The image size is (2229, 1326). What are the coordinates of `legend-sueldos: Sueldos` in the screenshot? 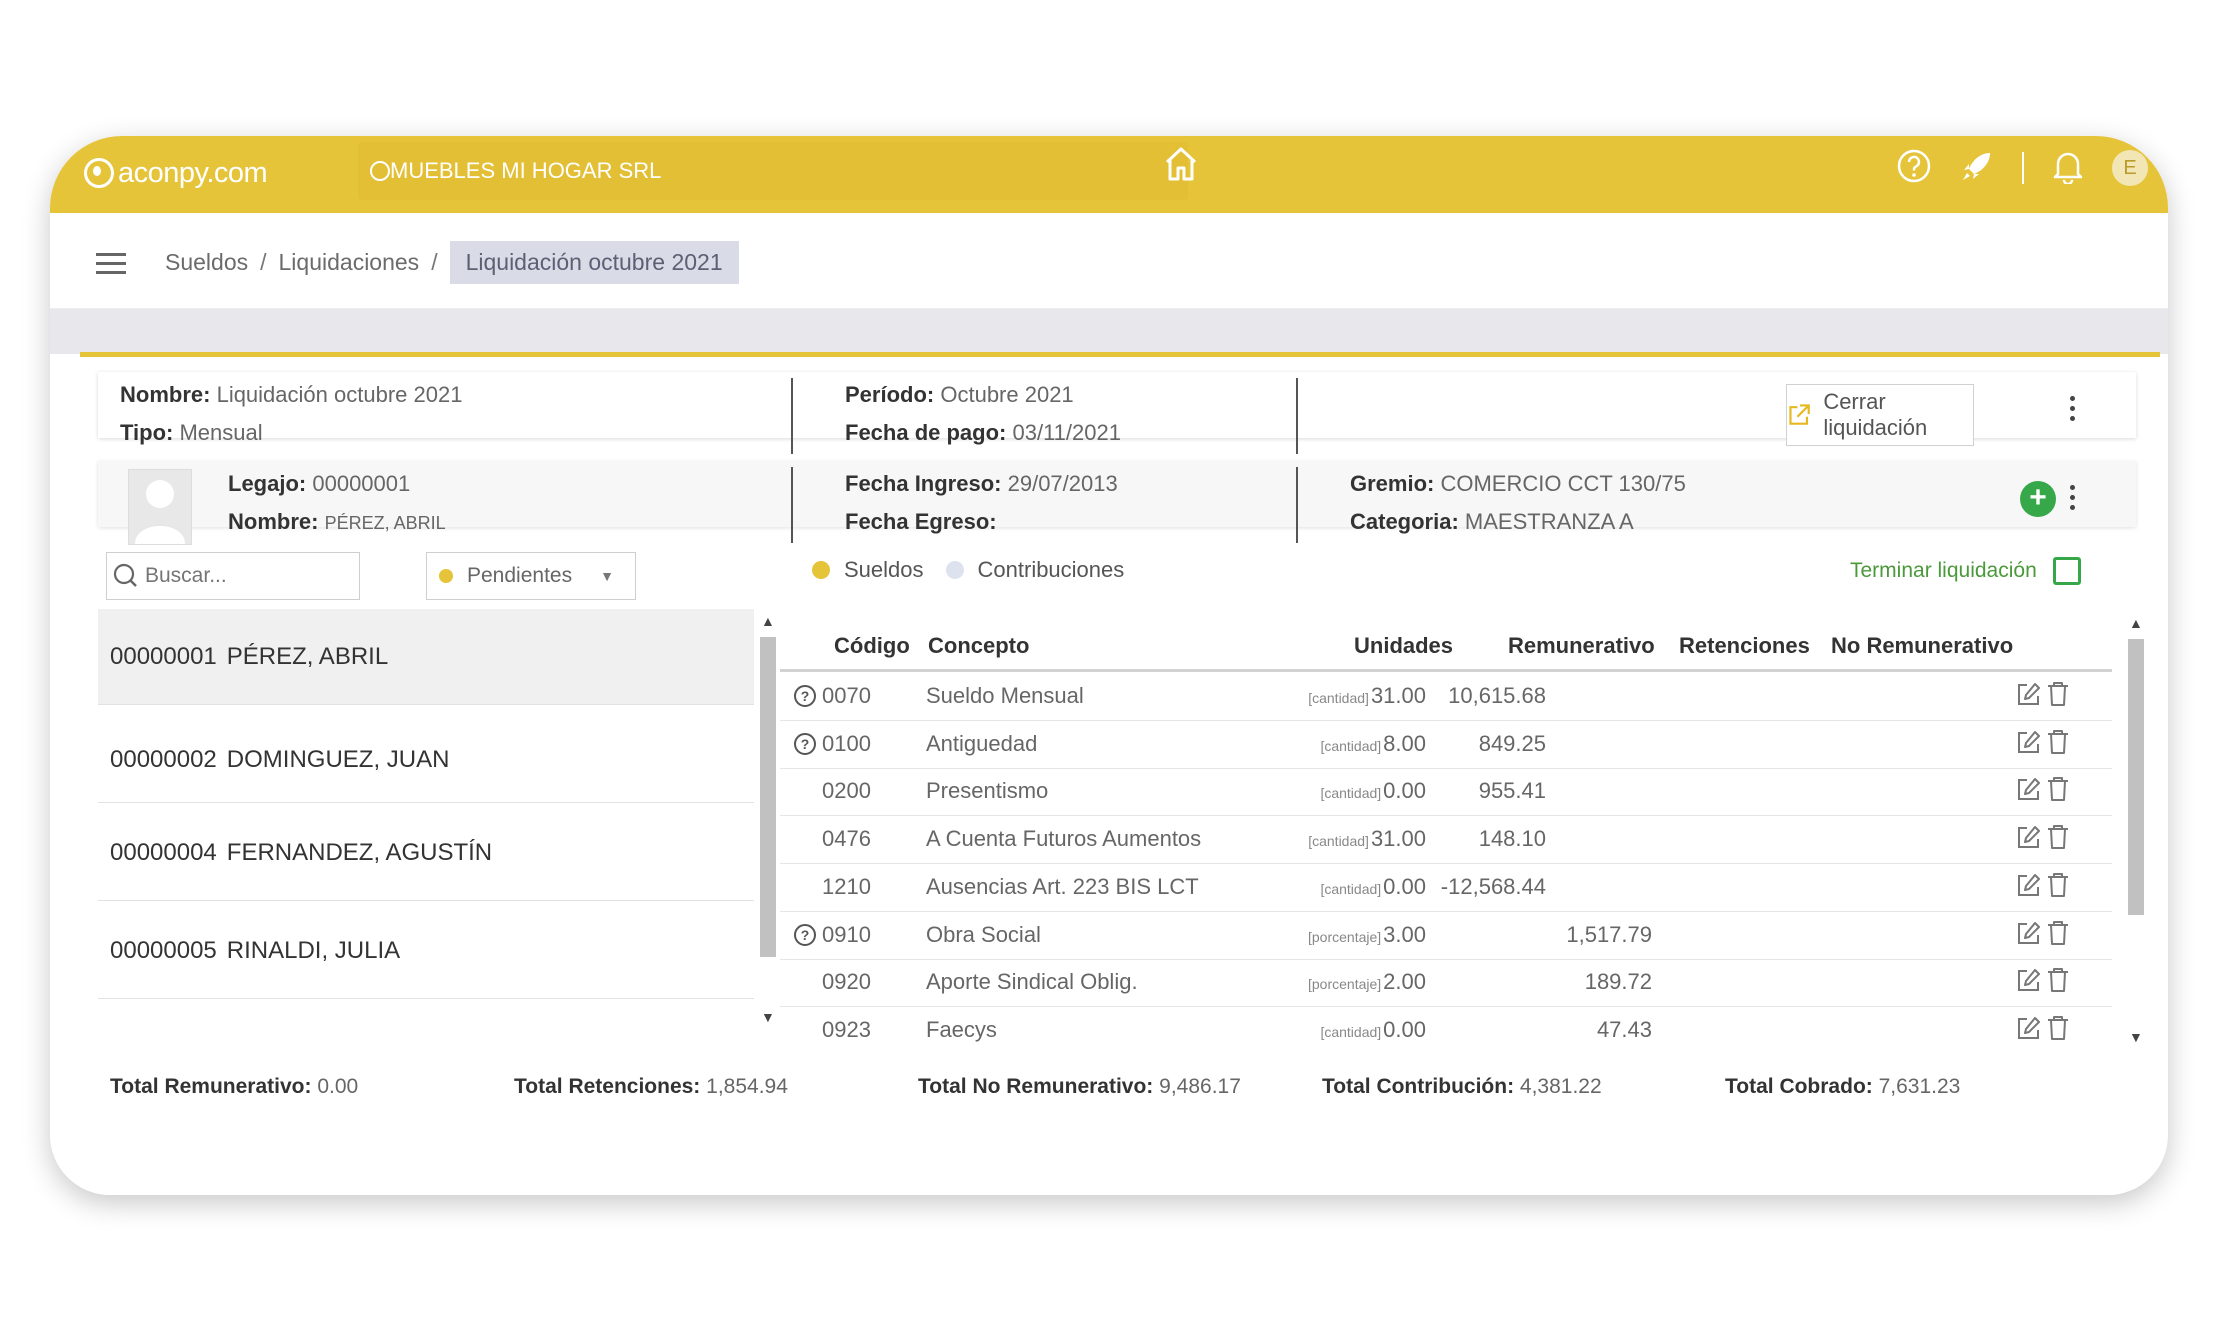 It's located at (884, 570).